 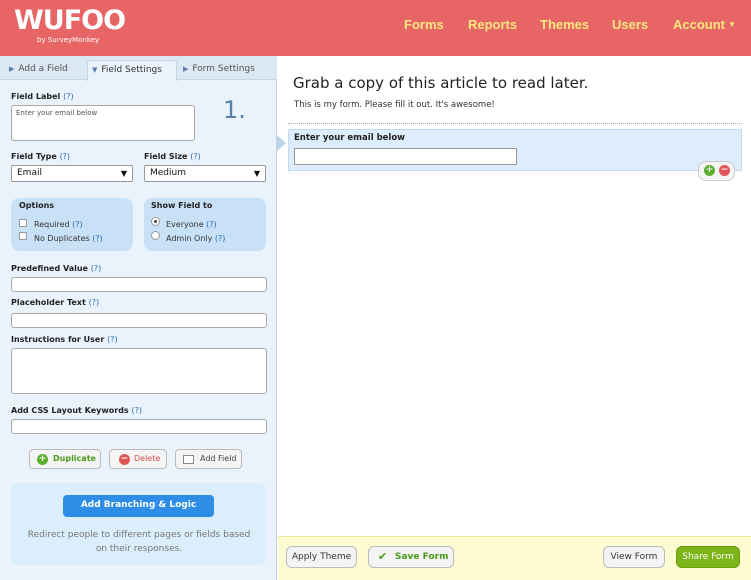 What do you see at coordinates (139, 426) in the screenshot?
I see `css-keywords-input` at bounding box center [139, 426].